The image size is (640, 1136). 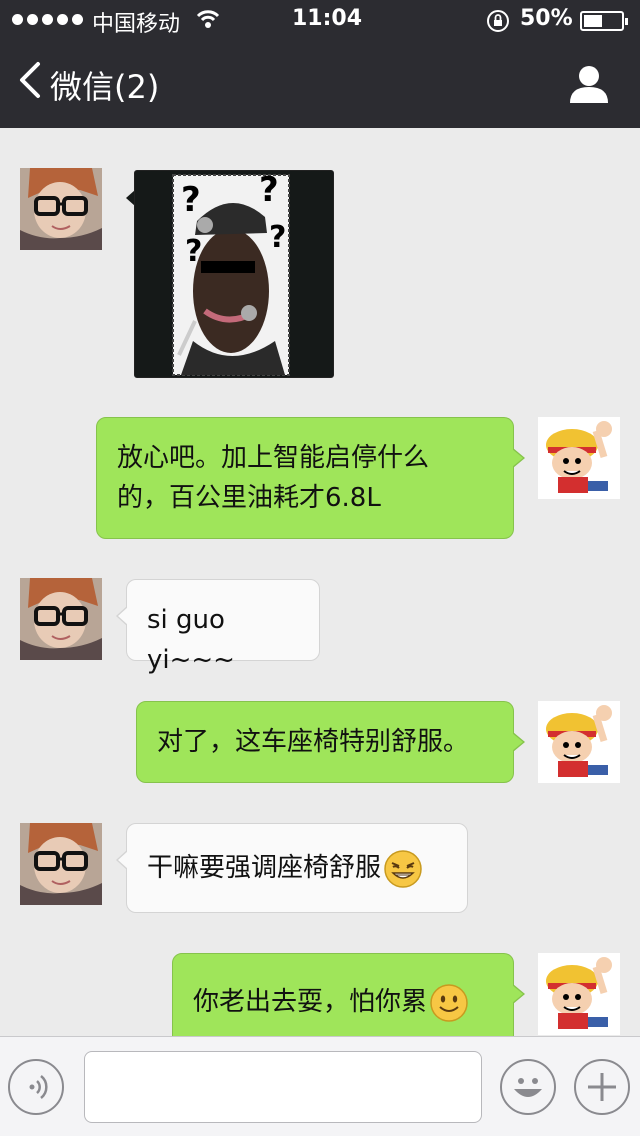 I want to click on input-bar, so click(x=320, y=1086).